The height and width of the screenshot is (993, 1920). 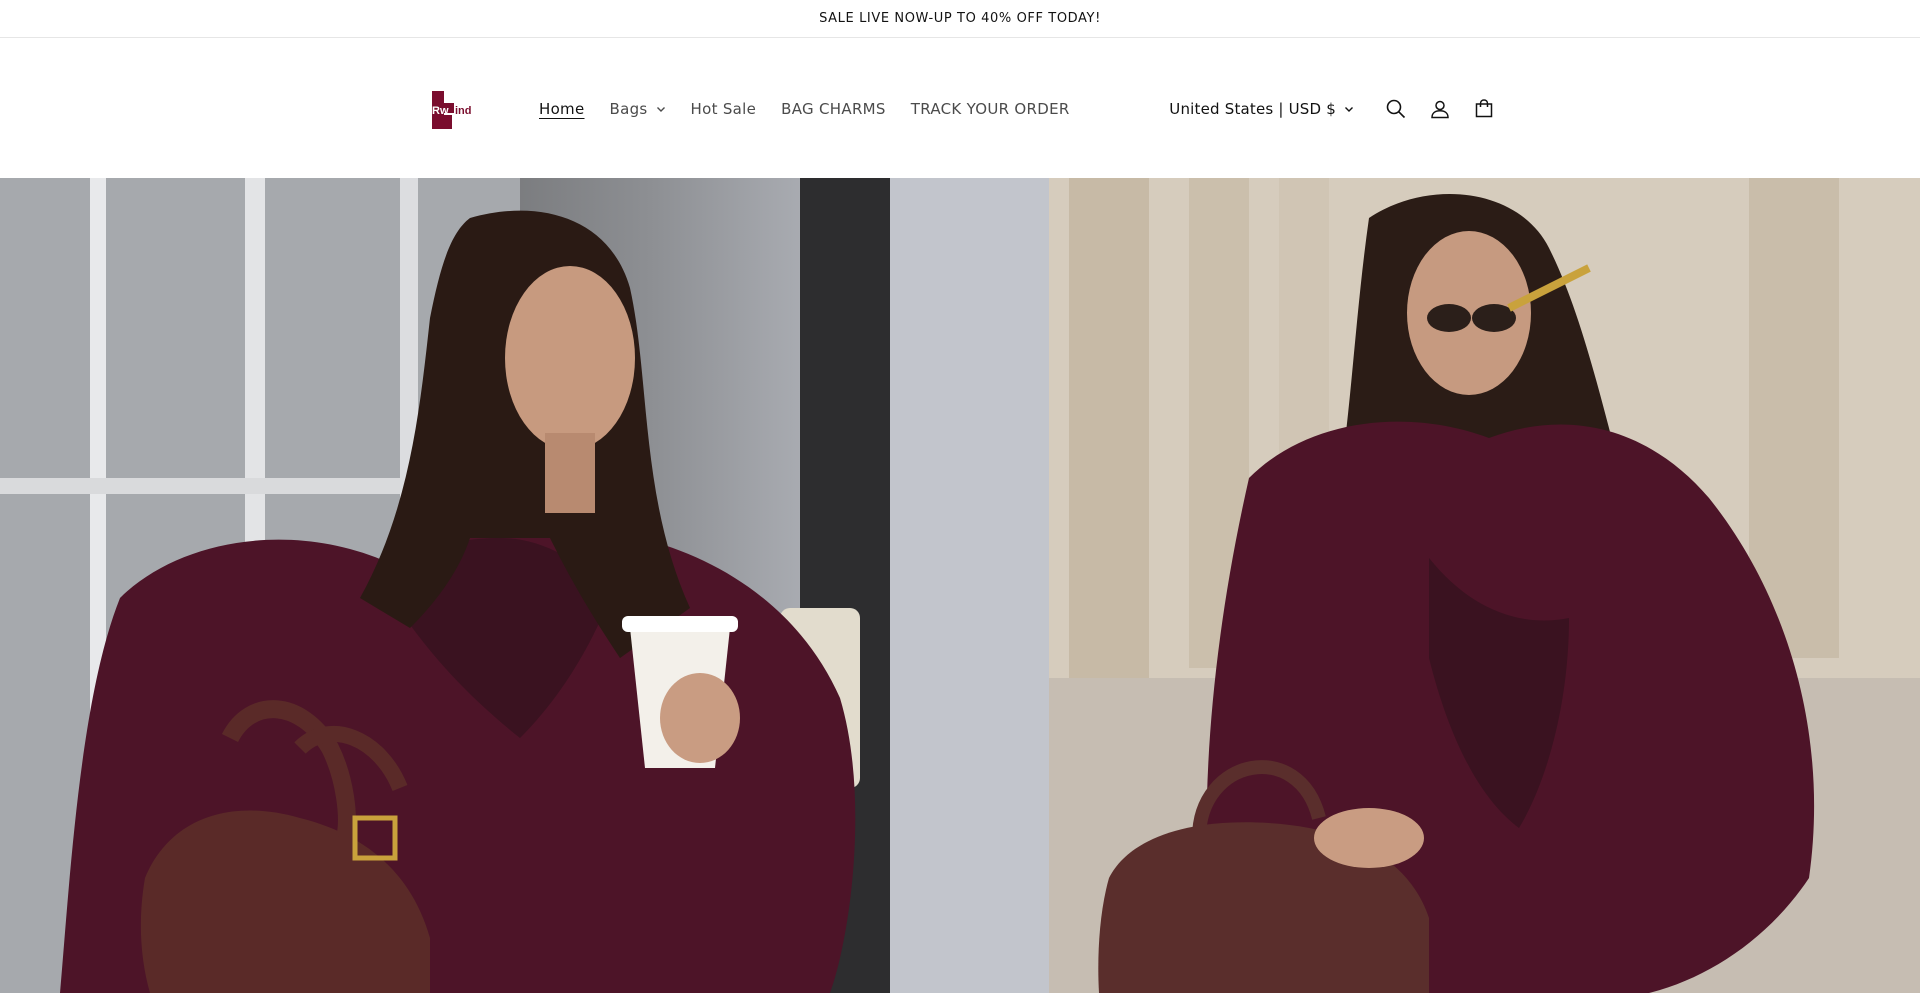 I want to click on nav-home-label: Home, so click(x=562, y=108).